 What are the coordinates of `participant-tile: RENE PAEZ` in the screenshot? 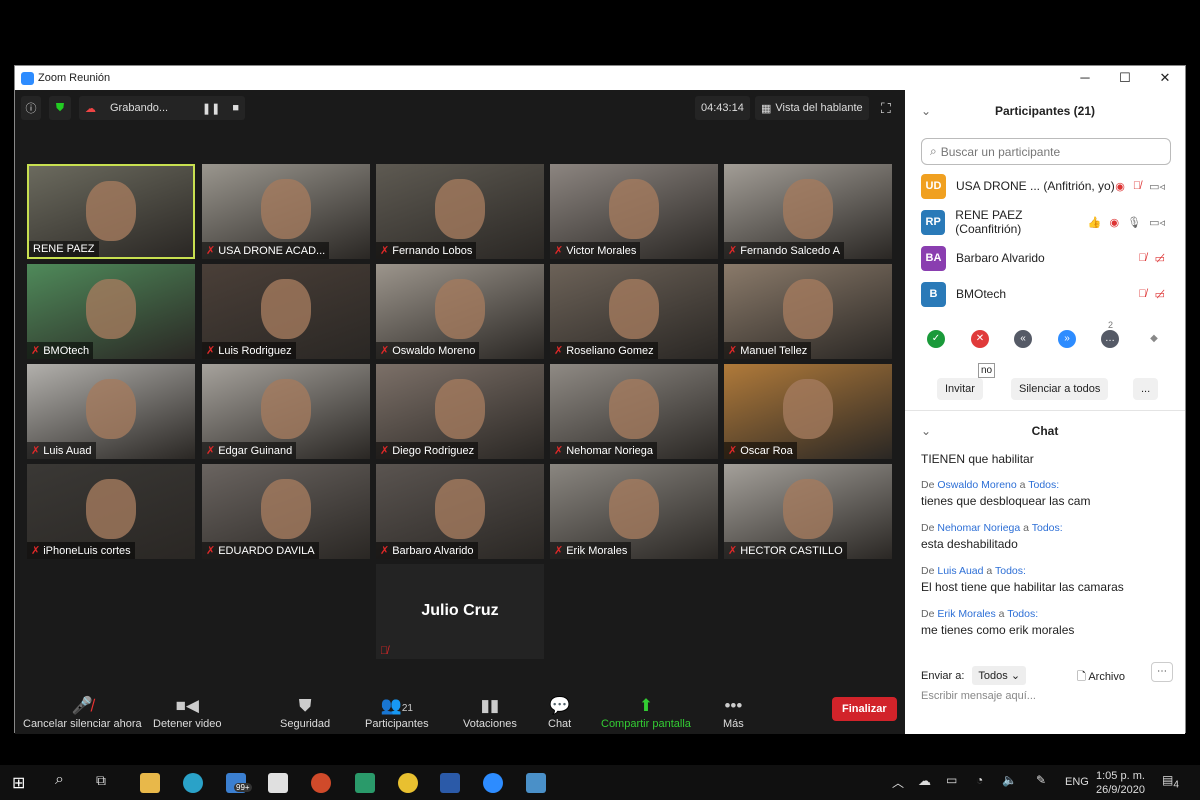 It's located at (111, 211).